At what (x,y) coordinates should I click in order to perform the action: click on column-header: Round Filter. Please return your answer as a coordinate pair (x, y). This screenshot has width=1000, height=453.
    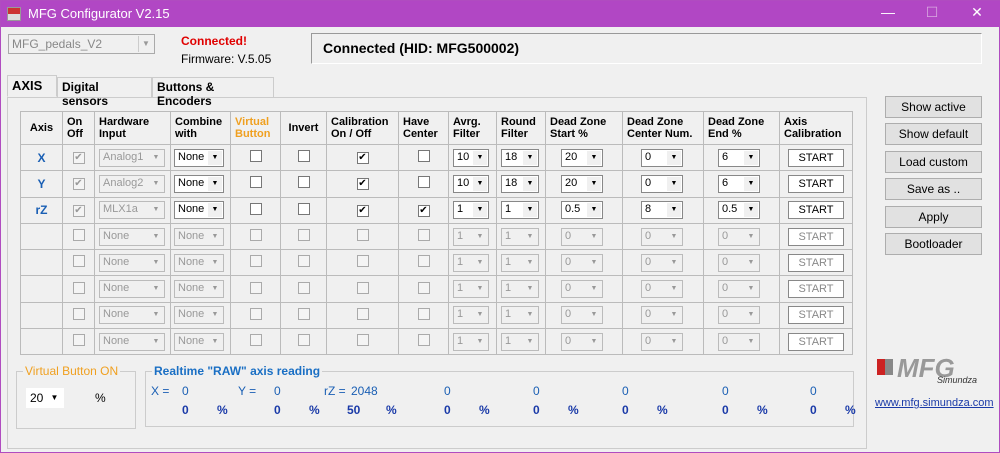
    Looking at the image, I should click on (521, 128).